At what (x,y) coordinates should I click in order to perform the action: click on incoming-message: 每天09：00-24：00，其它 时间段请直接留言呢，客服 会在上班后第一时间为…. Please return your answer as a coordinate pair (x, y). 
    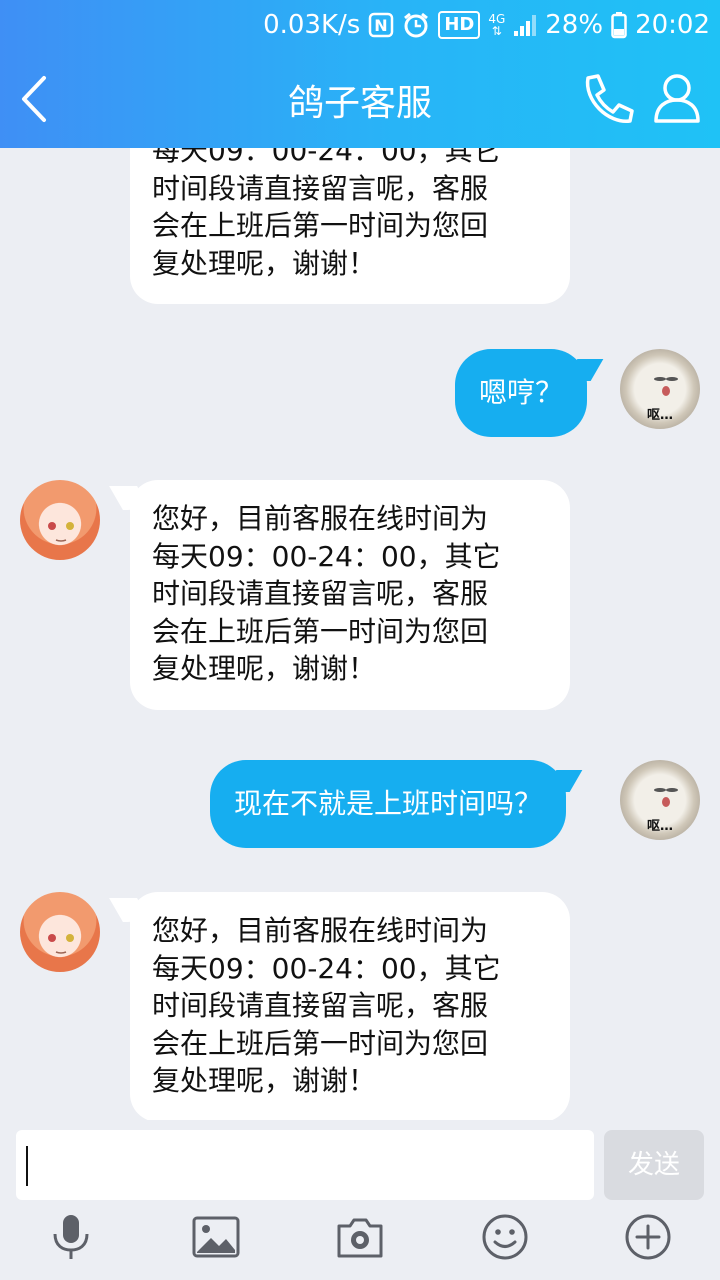
    Looking at the image, I should click on (350, 226).